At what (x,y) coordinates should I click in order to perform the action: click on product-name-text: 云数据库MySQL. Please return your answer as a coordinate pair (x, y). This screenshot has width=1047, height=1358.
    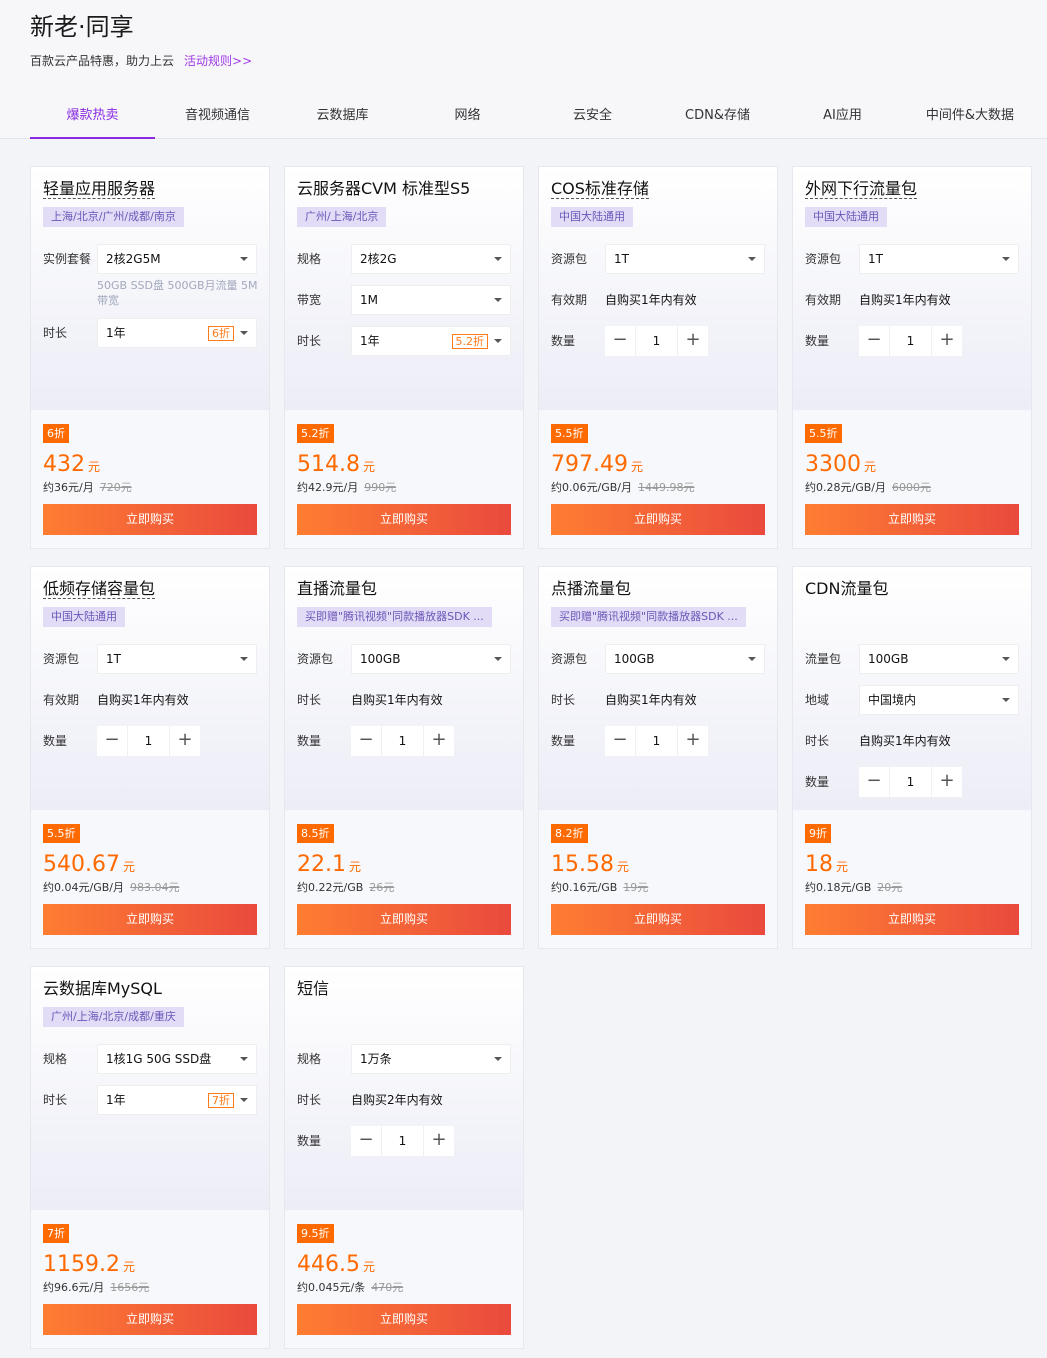
    Looking at the image, I should click on (102, 988).